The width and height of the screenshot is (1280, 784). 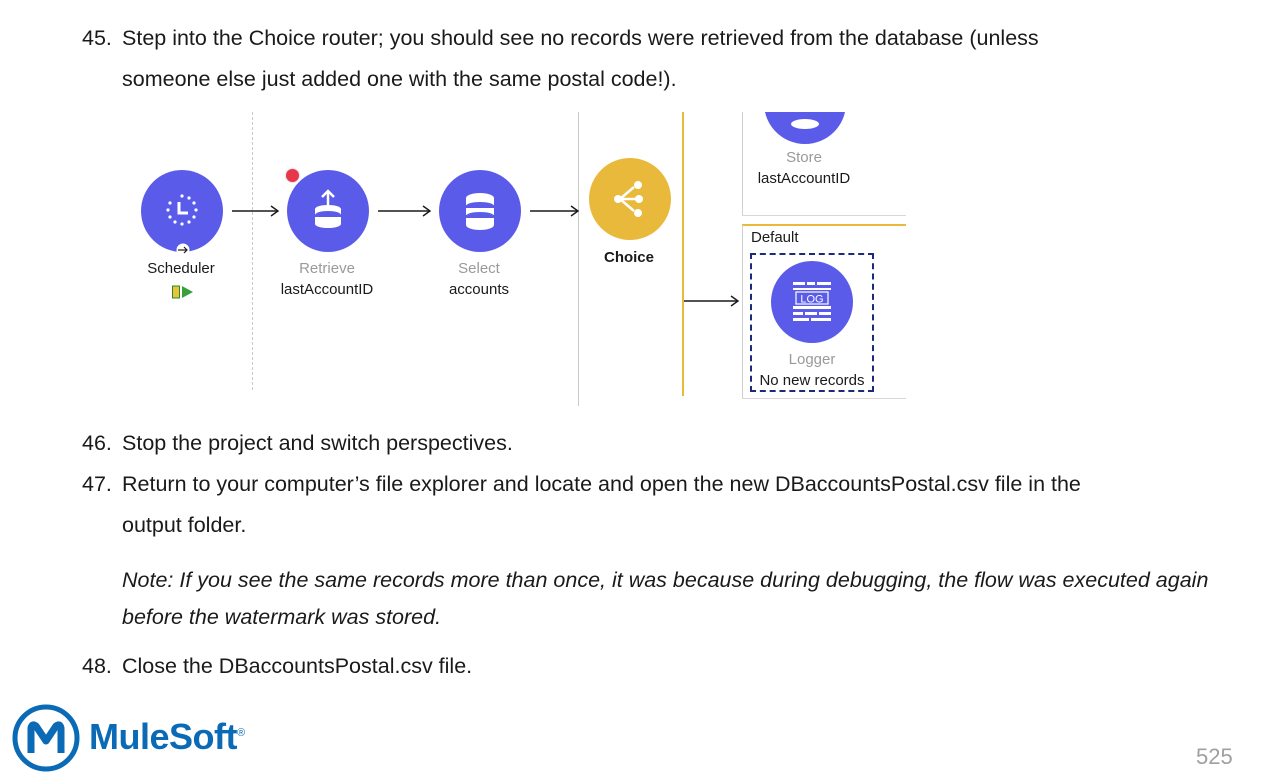 What do you see at coordinates (182, 211) in the screenshot?
I see `scheduler-icon` at bounding box center [182, 211].